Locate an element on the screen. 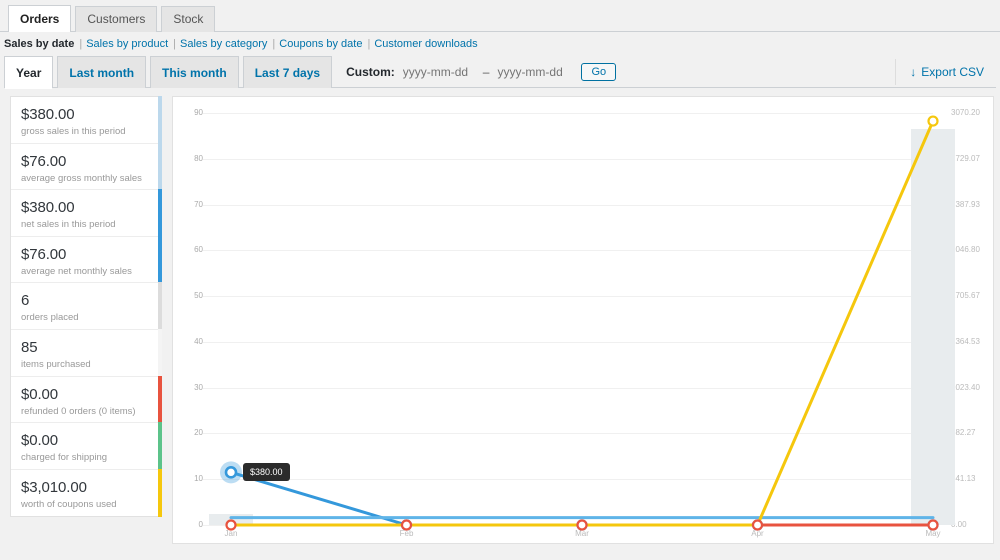 This screenshot has width=1000, height=560. stat-label: refunded 0 orders (0 items) is located at coordinates (78, 411).